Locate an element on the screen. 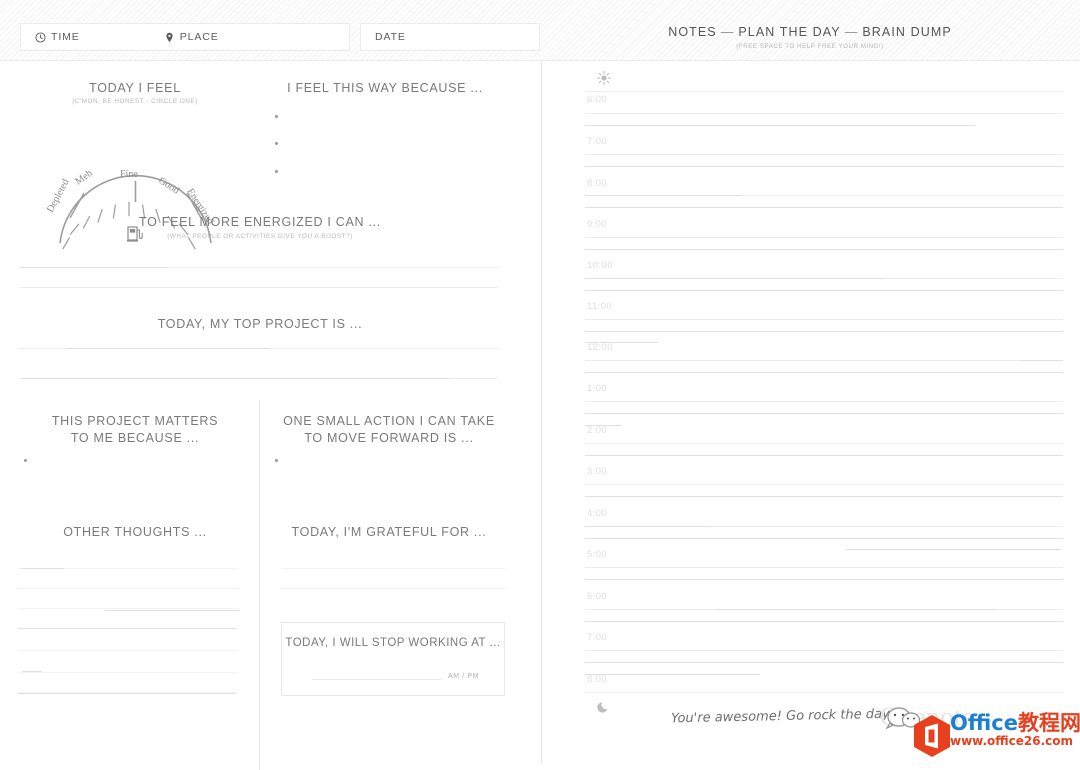  hour-label-14: 8:00 is located at coordinates (597, 679).